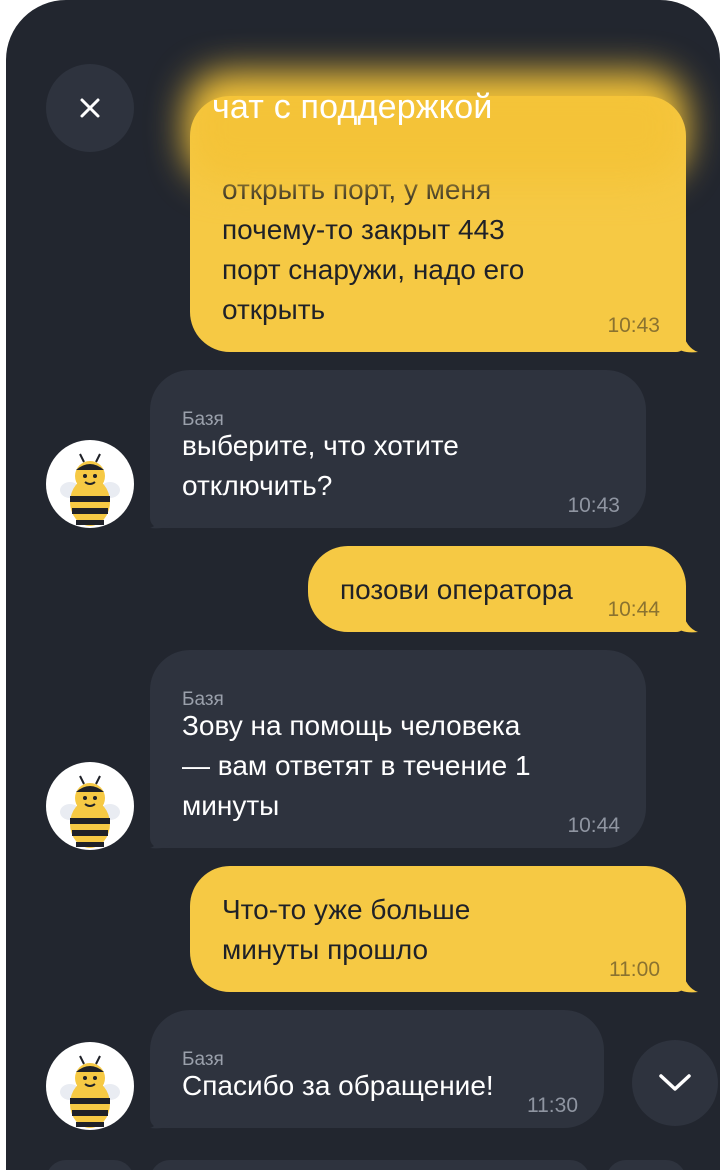 The width and height of the screenshot is (720, 1170). I want to click on close-icon, so click(90, 108).